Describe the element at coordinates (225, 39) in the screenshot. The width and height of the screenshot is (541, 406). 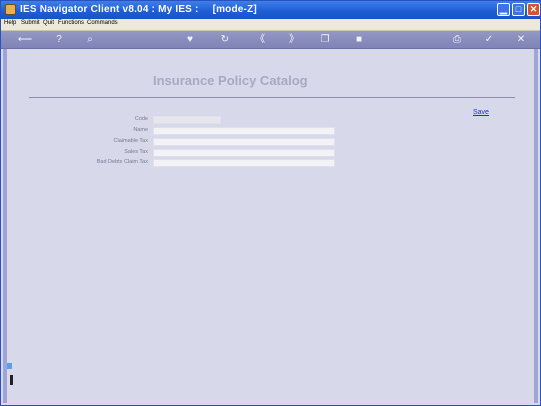
I see `refresh-icon: ↻` at that location.